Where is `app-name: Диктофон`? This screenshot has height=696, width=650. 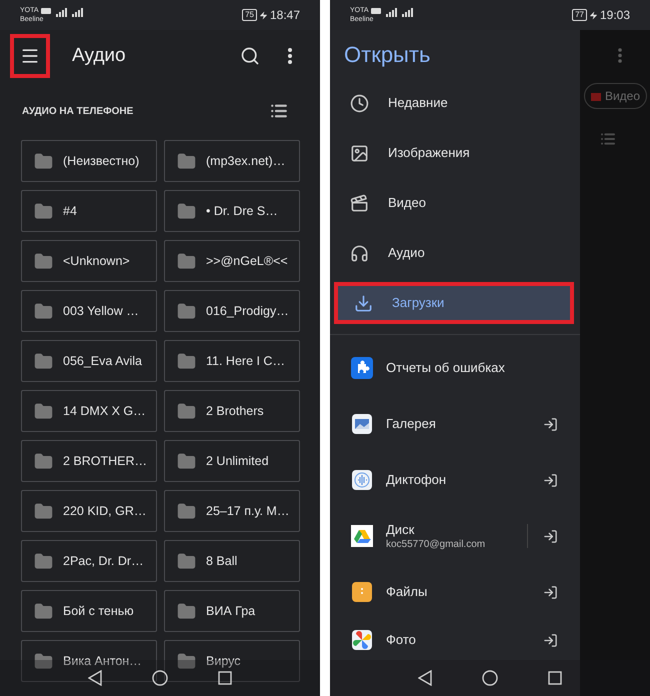
app-name: Диктофон is located at coordinates (417, 480).